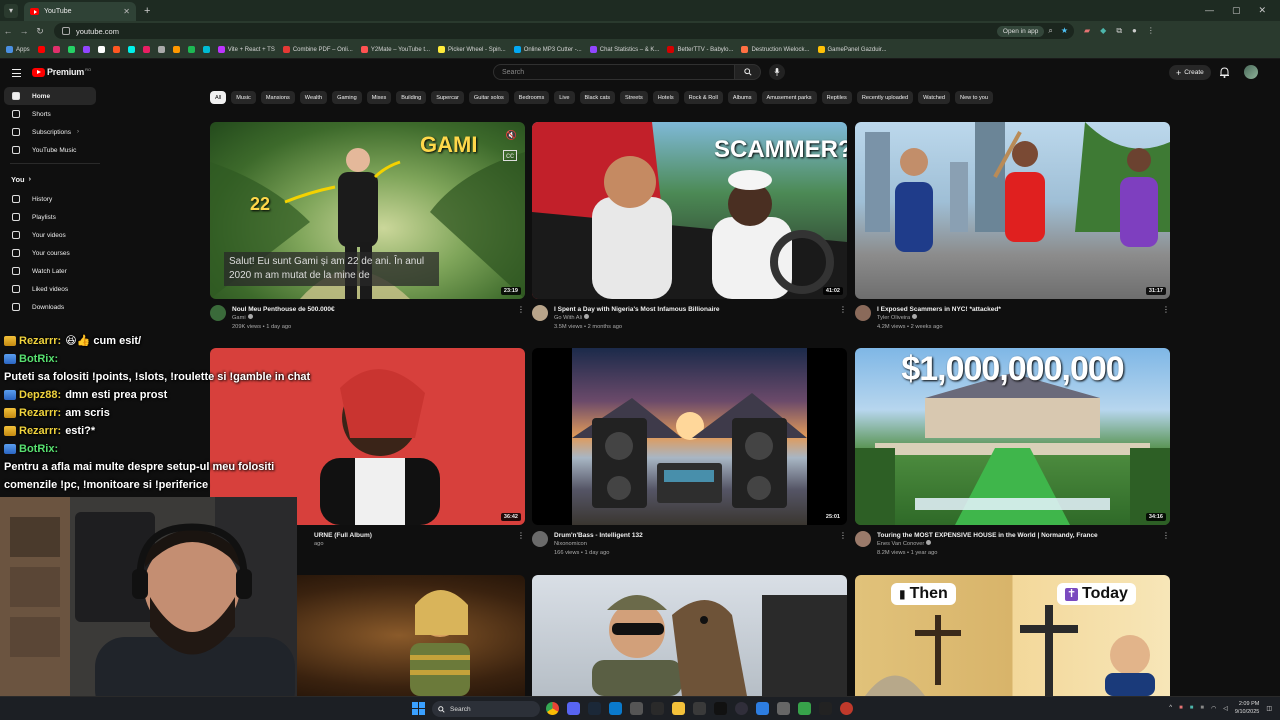 This screenshot has width=1280, height=720. Describe the element at coordinates (689, 436) in the screenshot. I see `video-thumbnail: 25:01` at that location.